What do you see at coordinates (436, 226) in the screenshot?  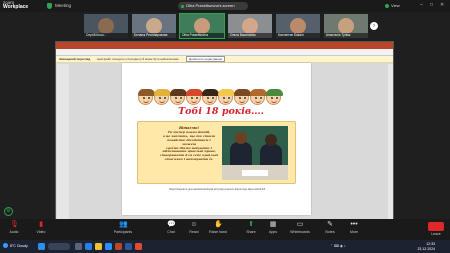 I see `leave-button` at bounding box center [436, 226].